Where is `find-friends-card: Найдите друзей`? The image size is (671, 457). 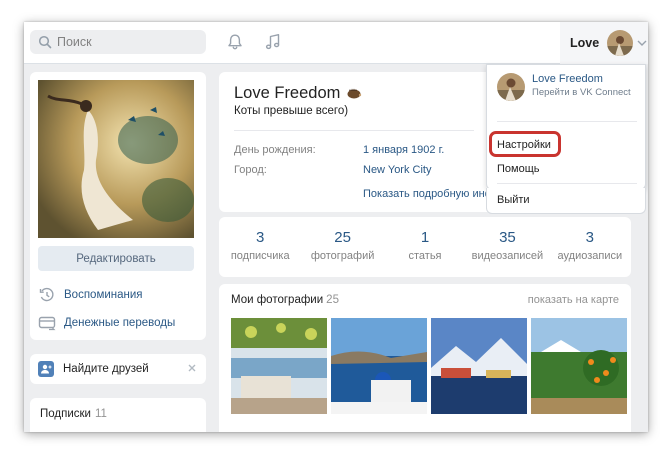 find-friends-card: Найдите друзей is located at coordinates (118, 369).